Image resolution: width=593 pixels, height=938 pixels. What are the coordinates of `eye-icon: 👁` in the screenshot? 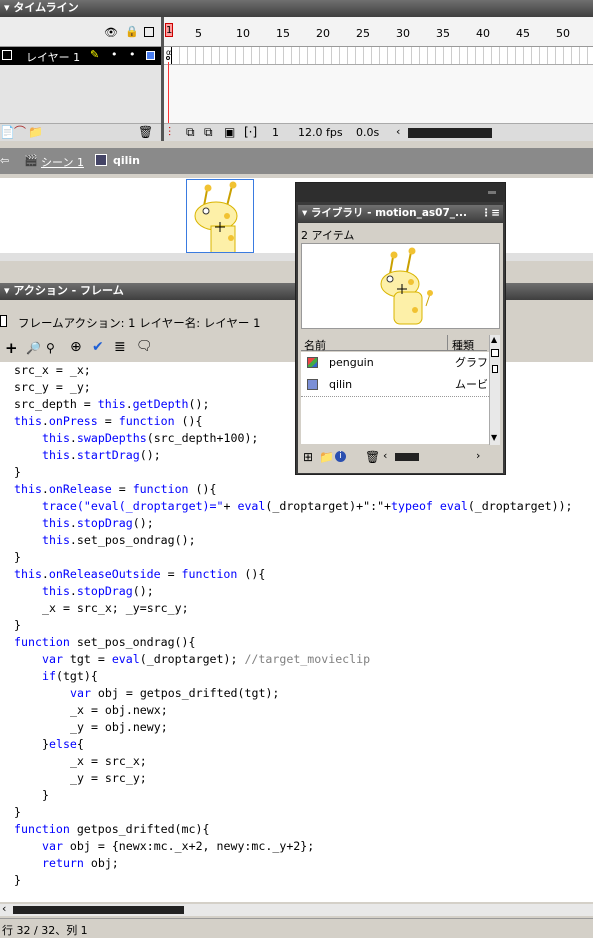 It's located at (111, 32).